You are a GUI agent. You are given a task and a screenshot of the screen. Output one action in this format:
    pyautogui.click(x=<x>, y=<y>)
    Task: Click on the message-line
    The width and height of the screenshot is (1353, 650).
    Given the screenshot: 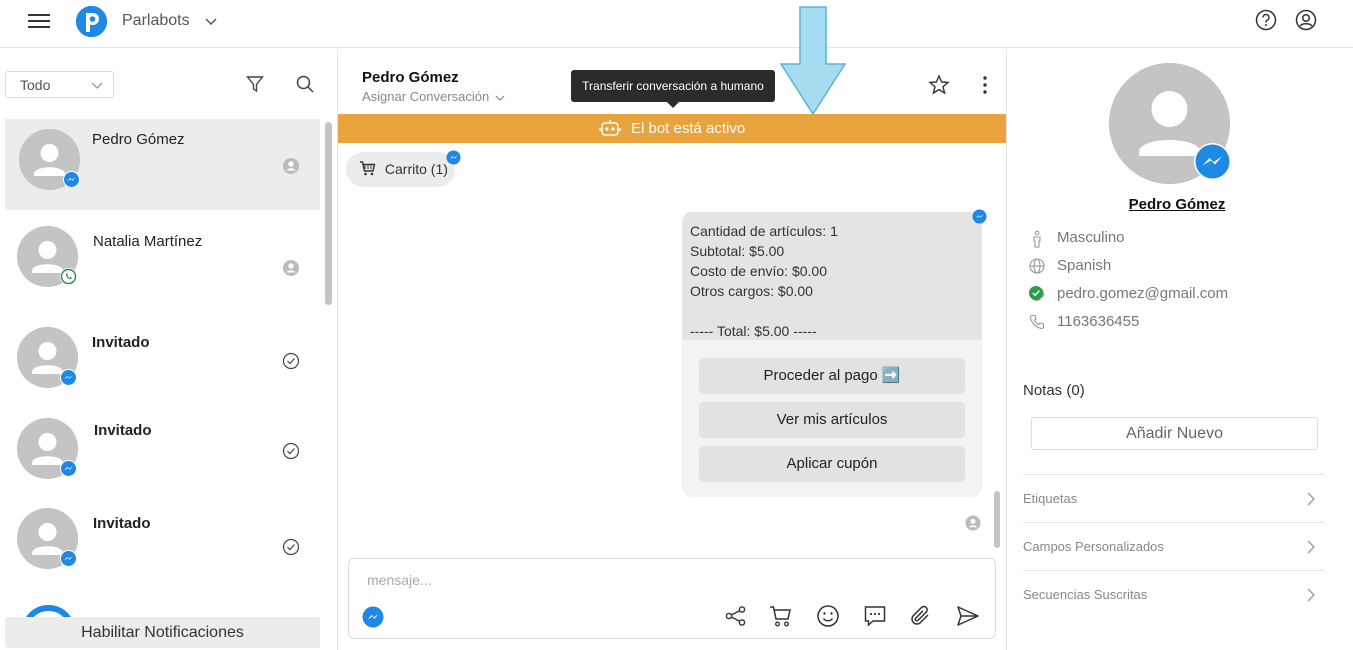 What is the action you would take?
    pyautogui.click(x=832, y=311)
    